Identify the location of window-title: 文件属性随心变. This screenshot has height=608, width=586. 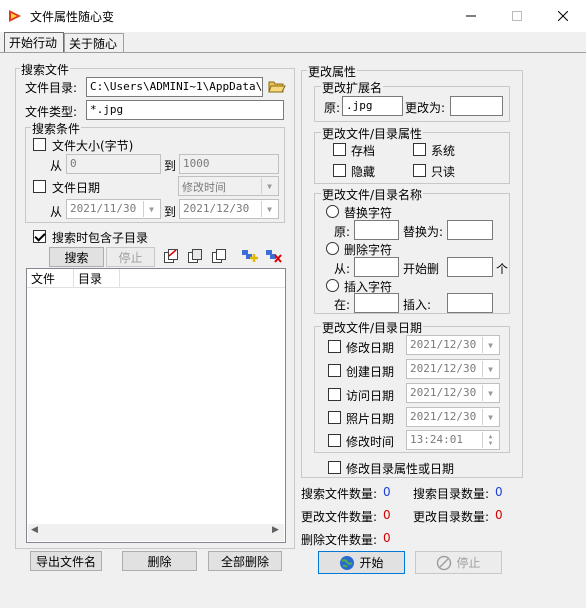
(72, 17).